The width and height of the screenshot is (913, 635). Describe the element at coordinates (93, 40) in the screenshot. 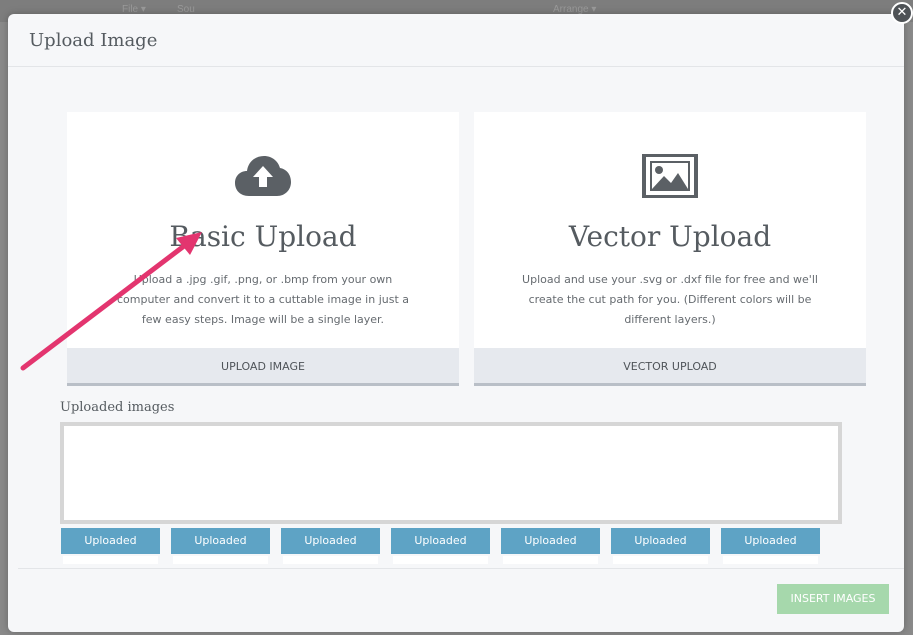

I see `modal-title: Upload Image` at that location.